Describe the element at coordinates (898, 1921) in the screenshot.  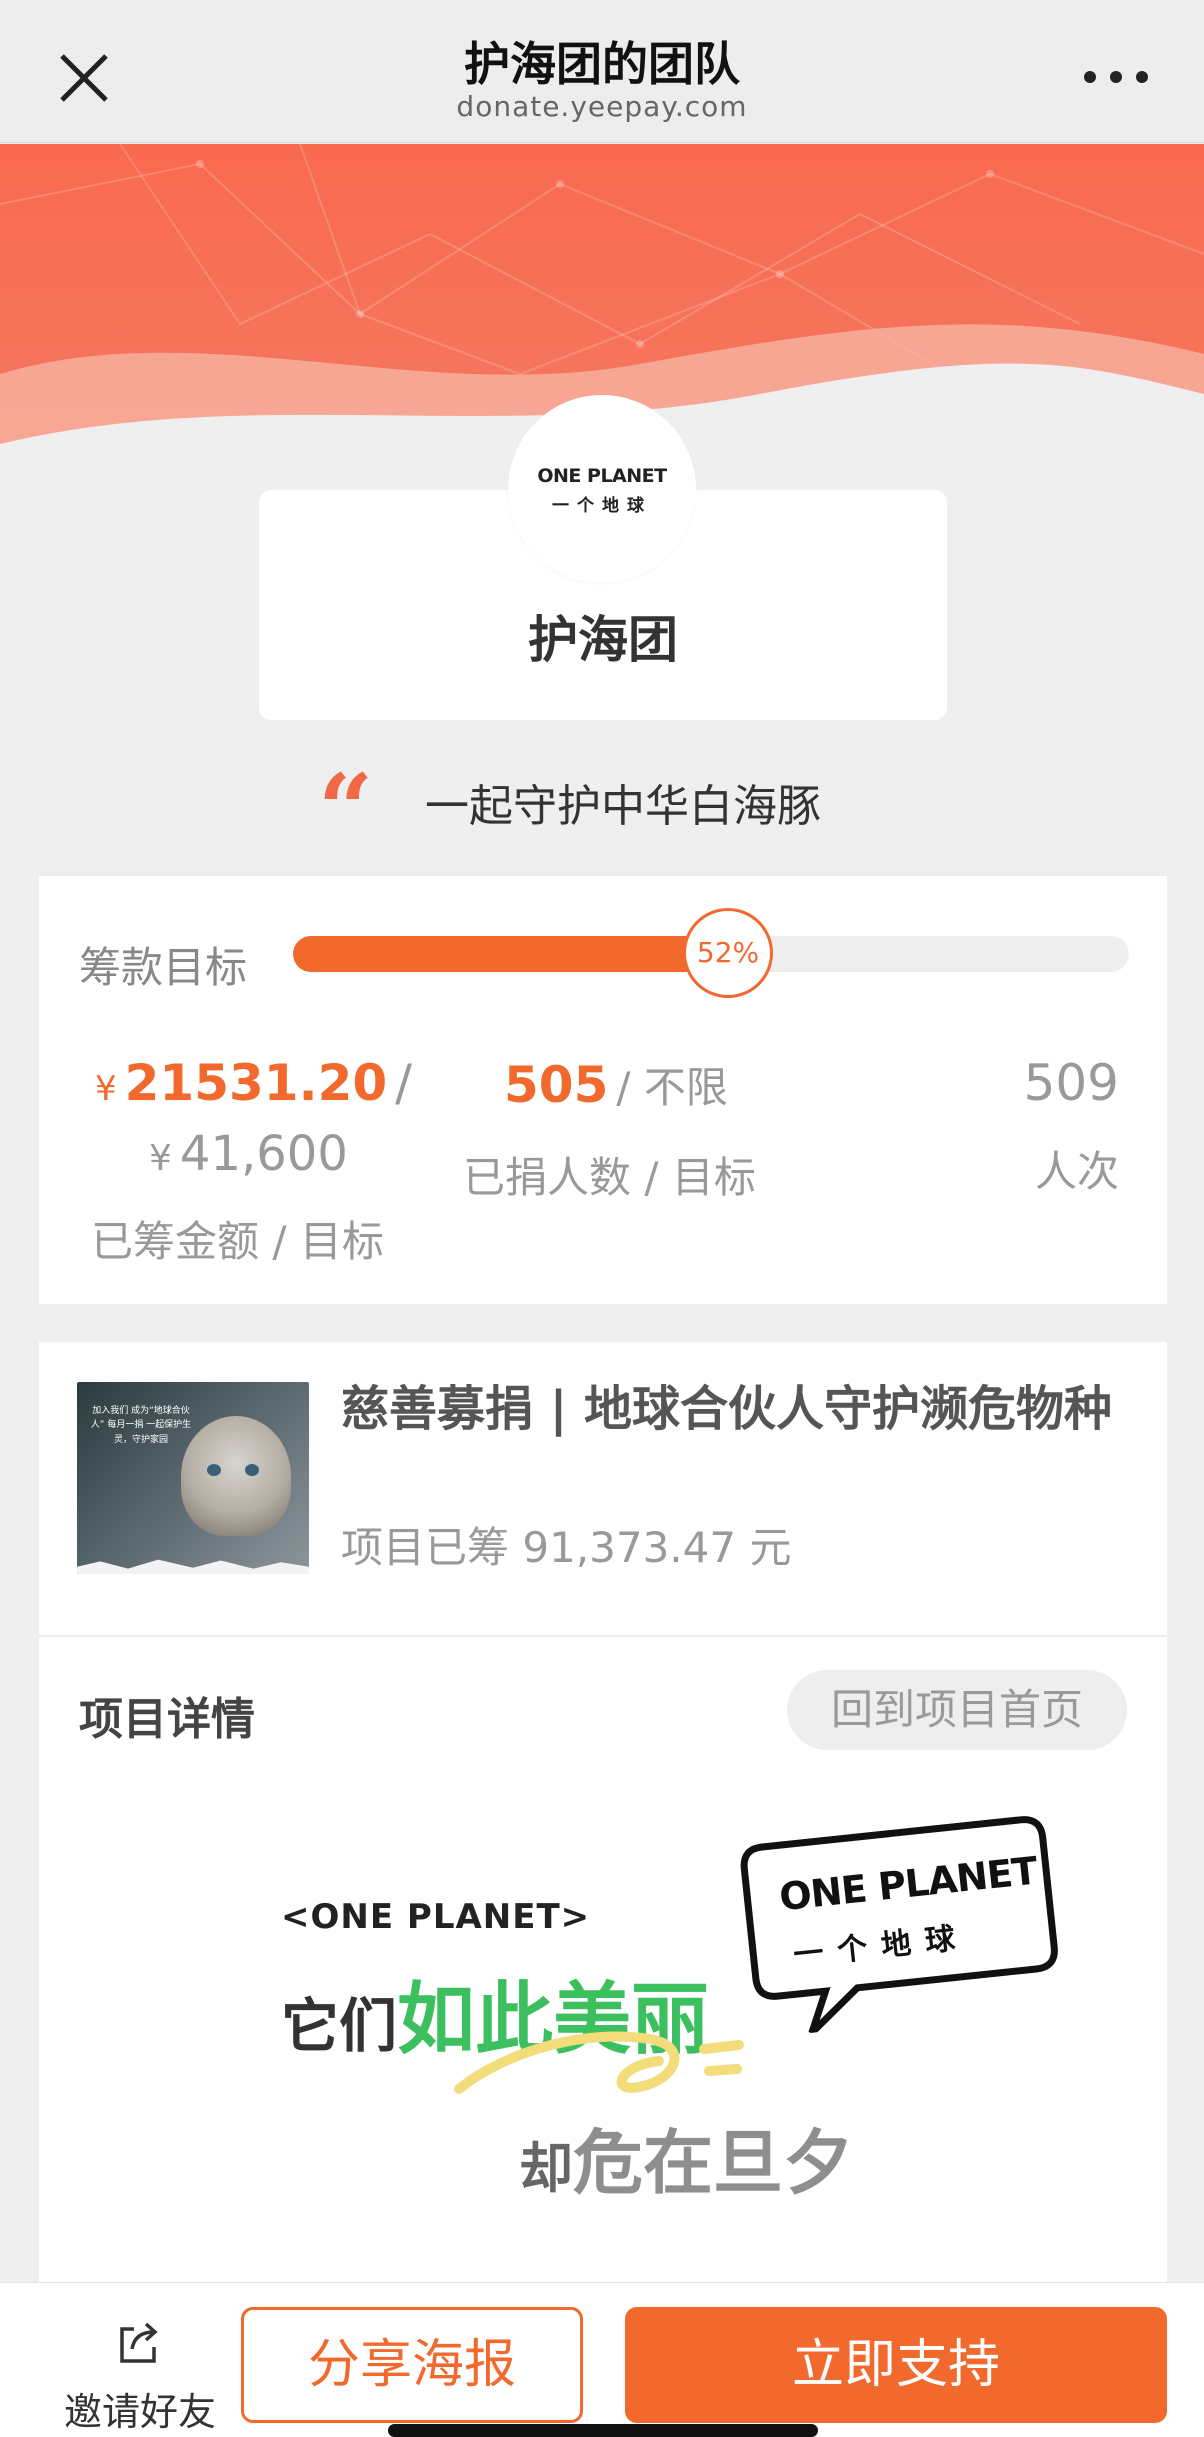
I see `speech-bubble-logo: ONE PLANET 一个地球` at that location.